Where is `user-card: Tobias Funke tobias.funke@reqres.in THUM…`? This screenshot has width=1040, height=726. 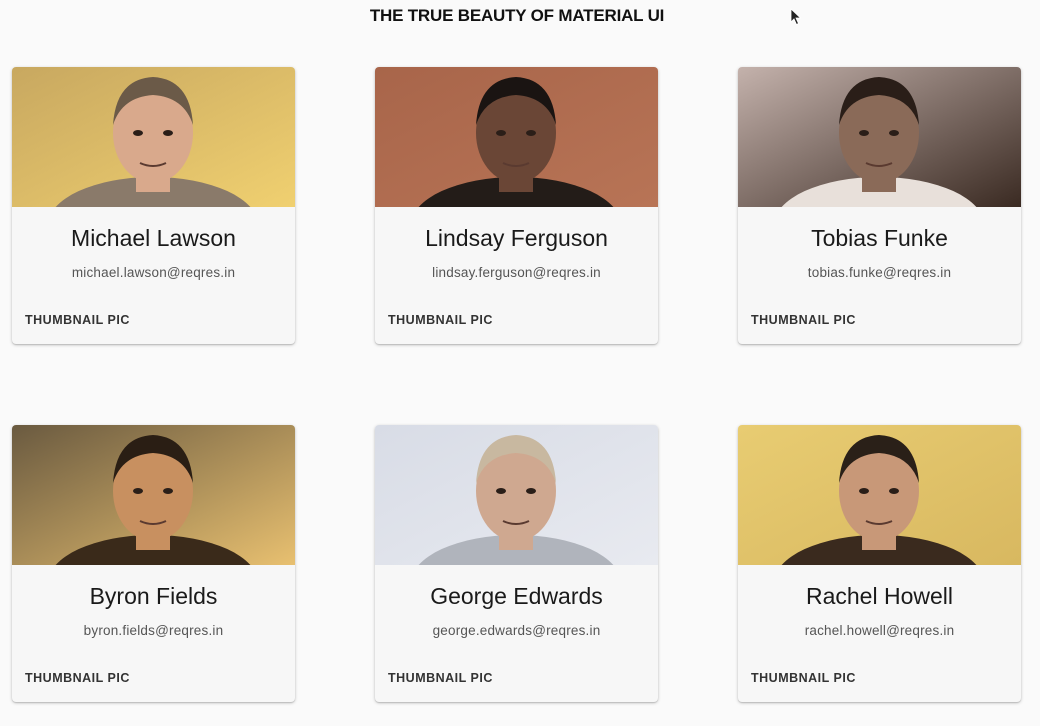
user-card: Tobias Funke tobias.funke@reqres.in THUM… is located at coordinates (879, 205).